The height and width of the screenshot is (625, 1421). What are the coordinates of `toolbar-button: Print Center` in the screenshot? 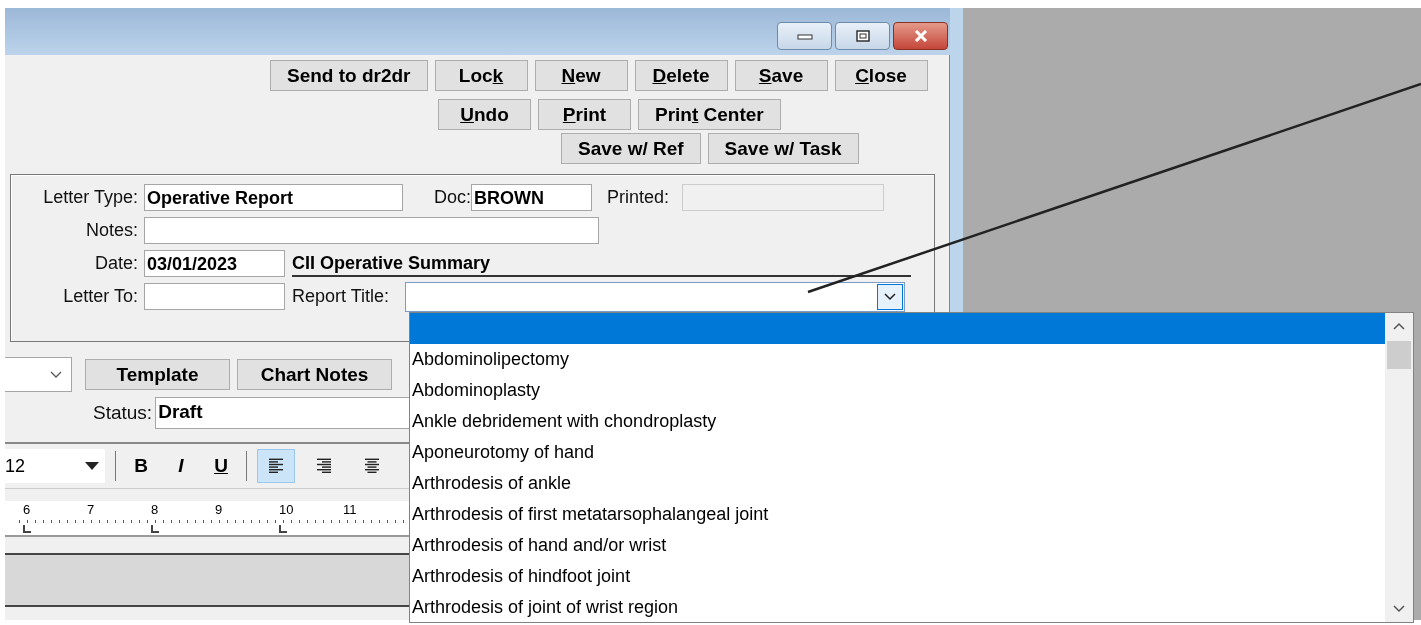 It's located at (709, 114).